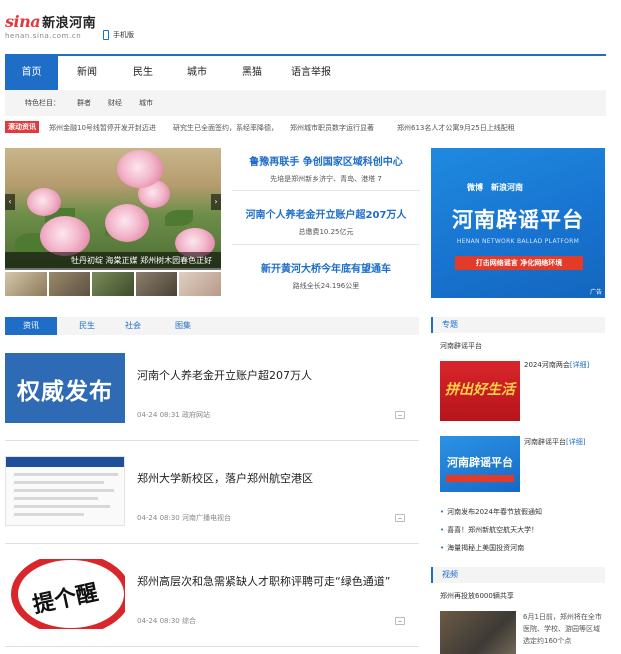  What do you see at coordinates (106, 35) in the screenshot?
I see `phone-icon` at bounding box center [106, 35].